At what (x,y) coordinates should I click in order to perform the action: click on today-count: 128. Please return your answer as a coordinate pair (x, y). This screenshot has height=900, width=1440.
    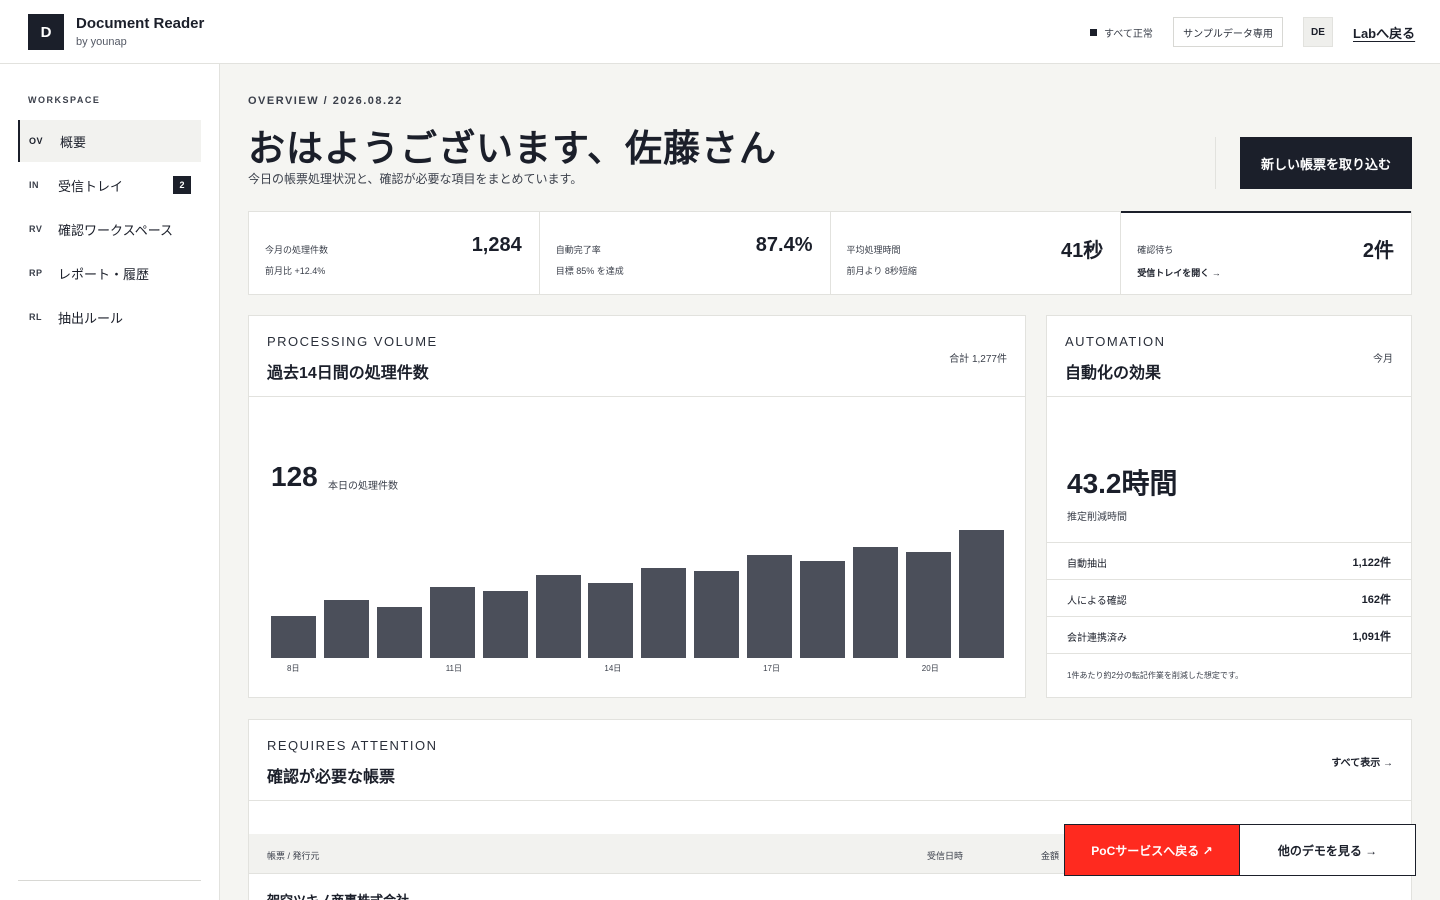
    Looking at the image, I should click on (294, 476).